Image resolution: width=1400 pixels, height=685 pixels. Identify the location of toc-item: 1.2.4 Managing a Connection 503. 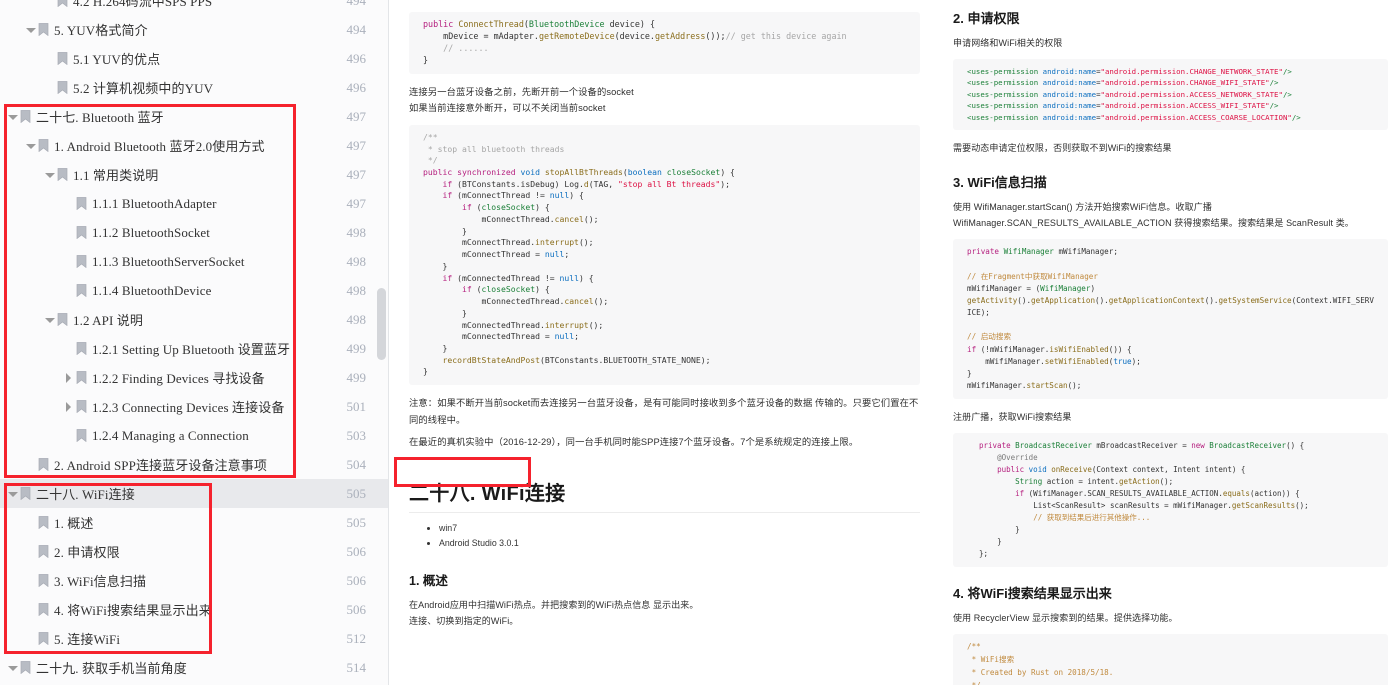
(194, 435).